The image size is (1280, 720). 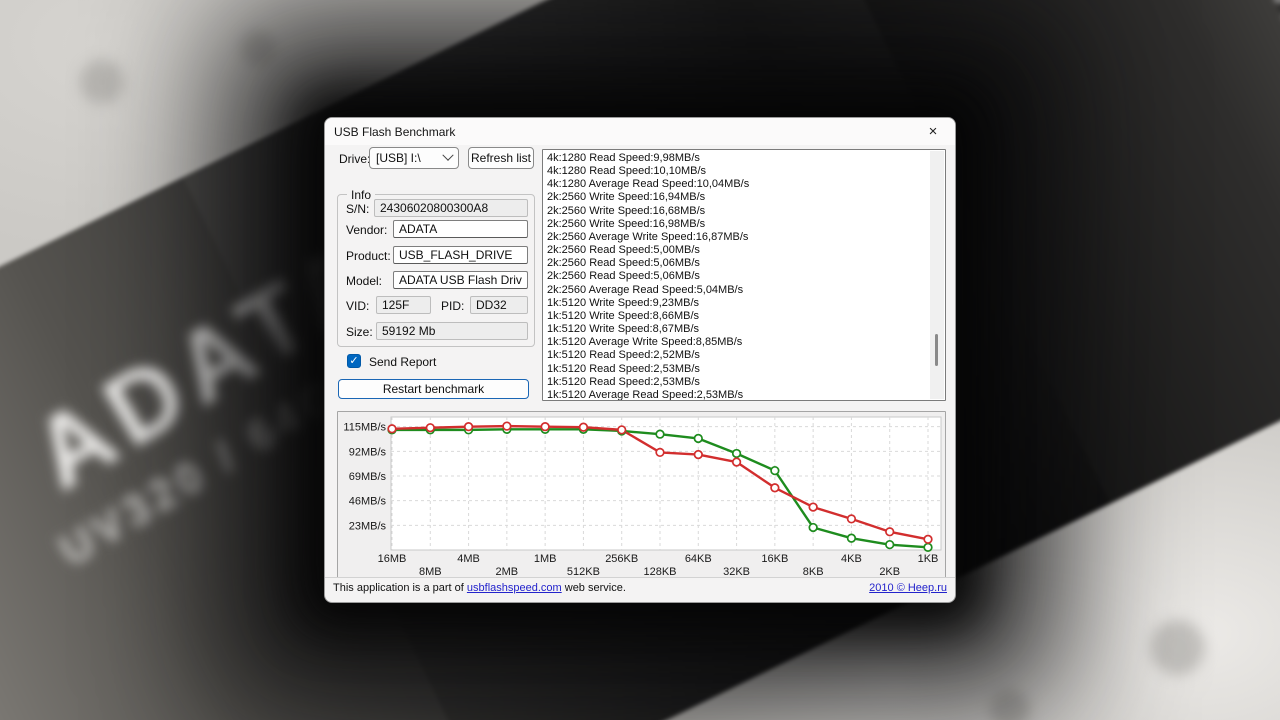 I want to click on footer-text-before: This application is a part of, so click(x=400, y=588).